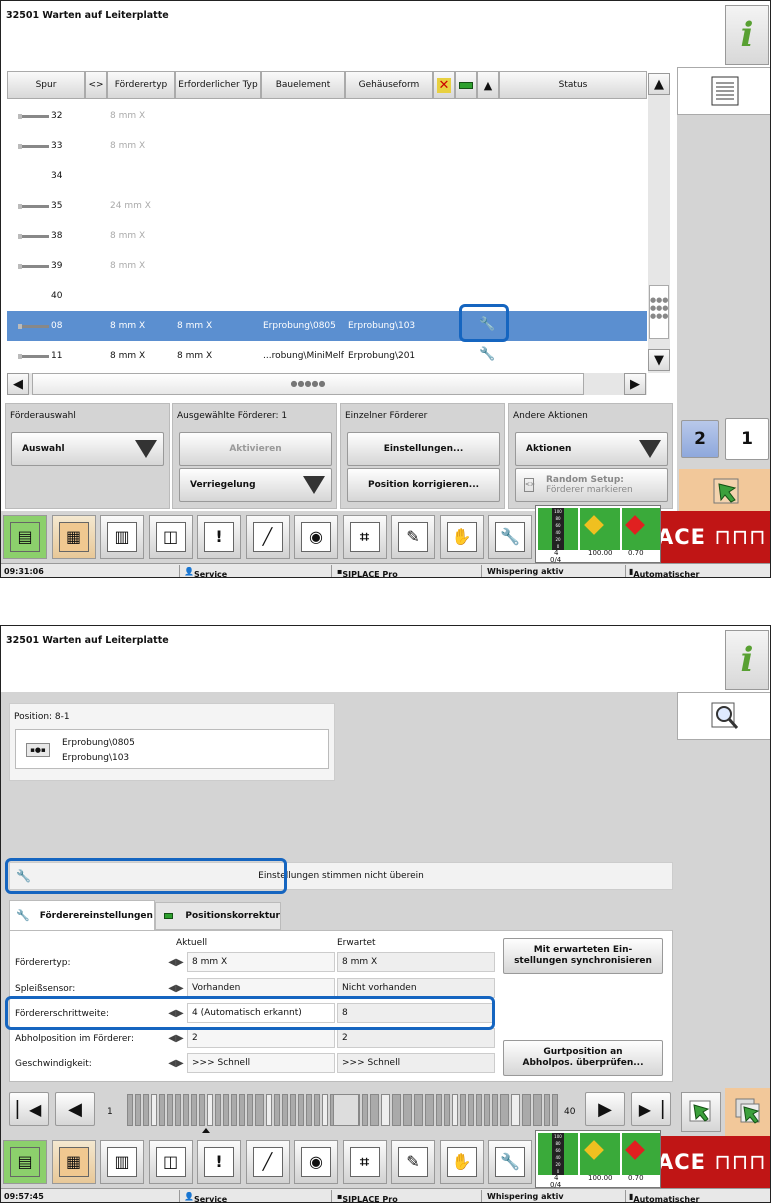  I want to click on table-row: 33 8 mm X, so click(327, 146).